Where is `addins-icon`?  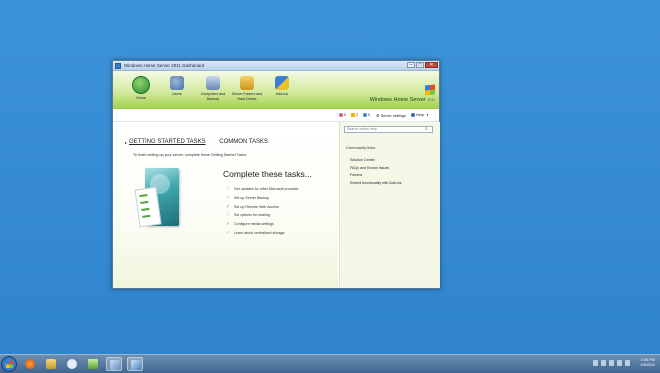 addins-icon is located at coordinates (282, 83).